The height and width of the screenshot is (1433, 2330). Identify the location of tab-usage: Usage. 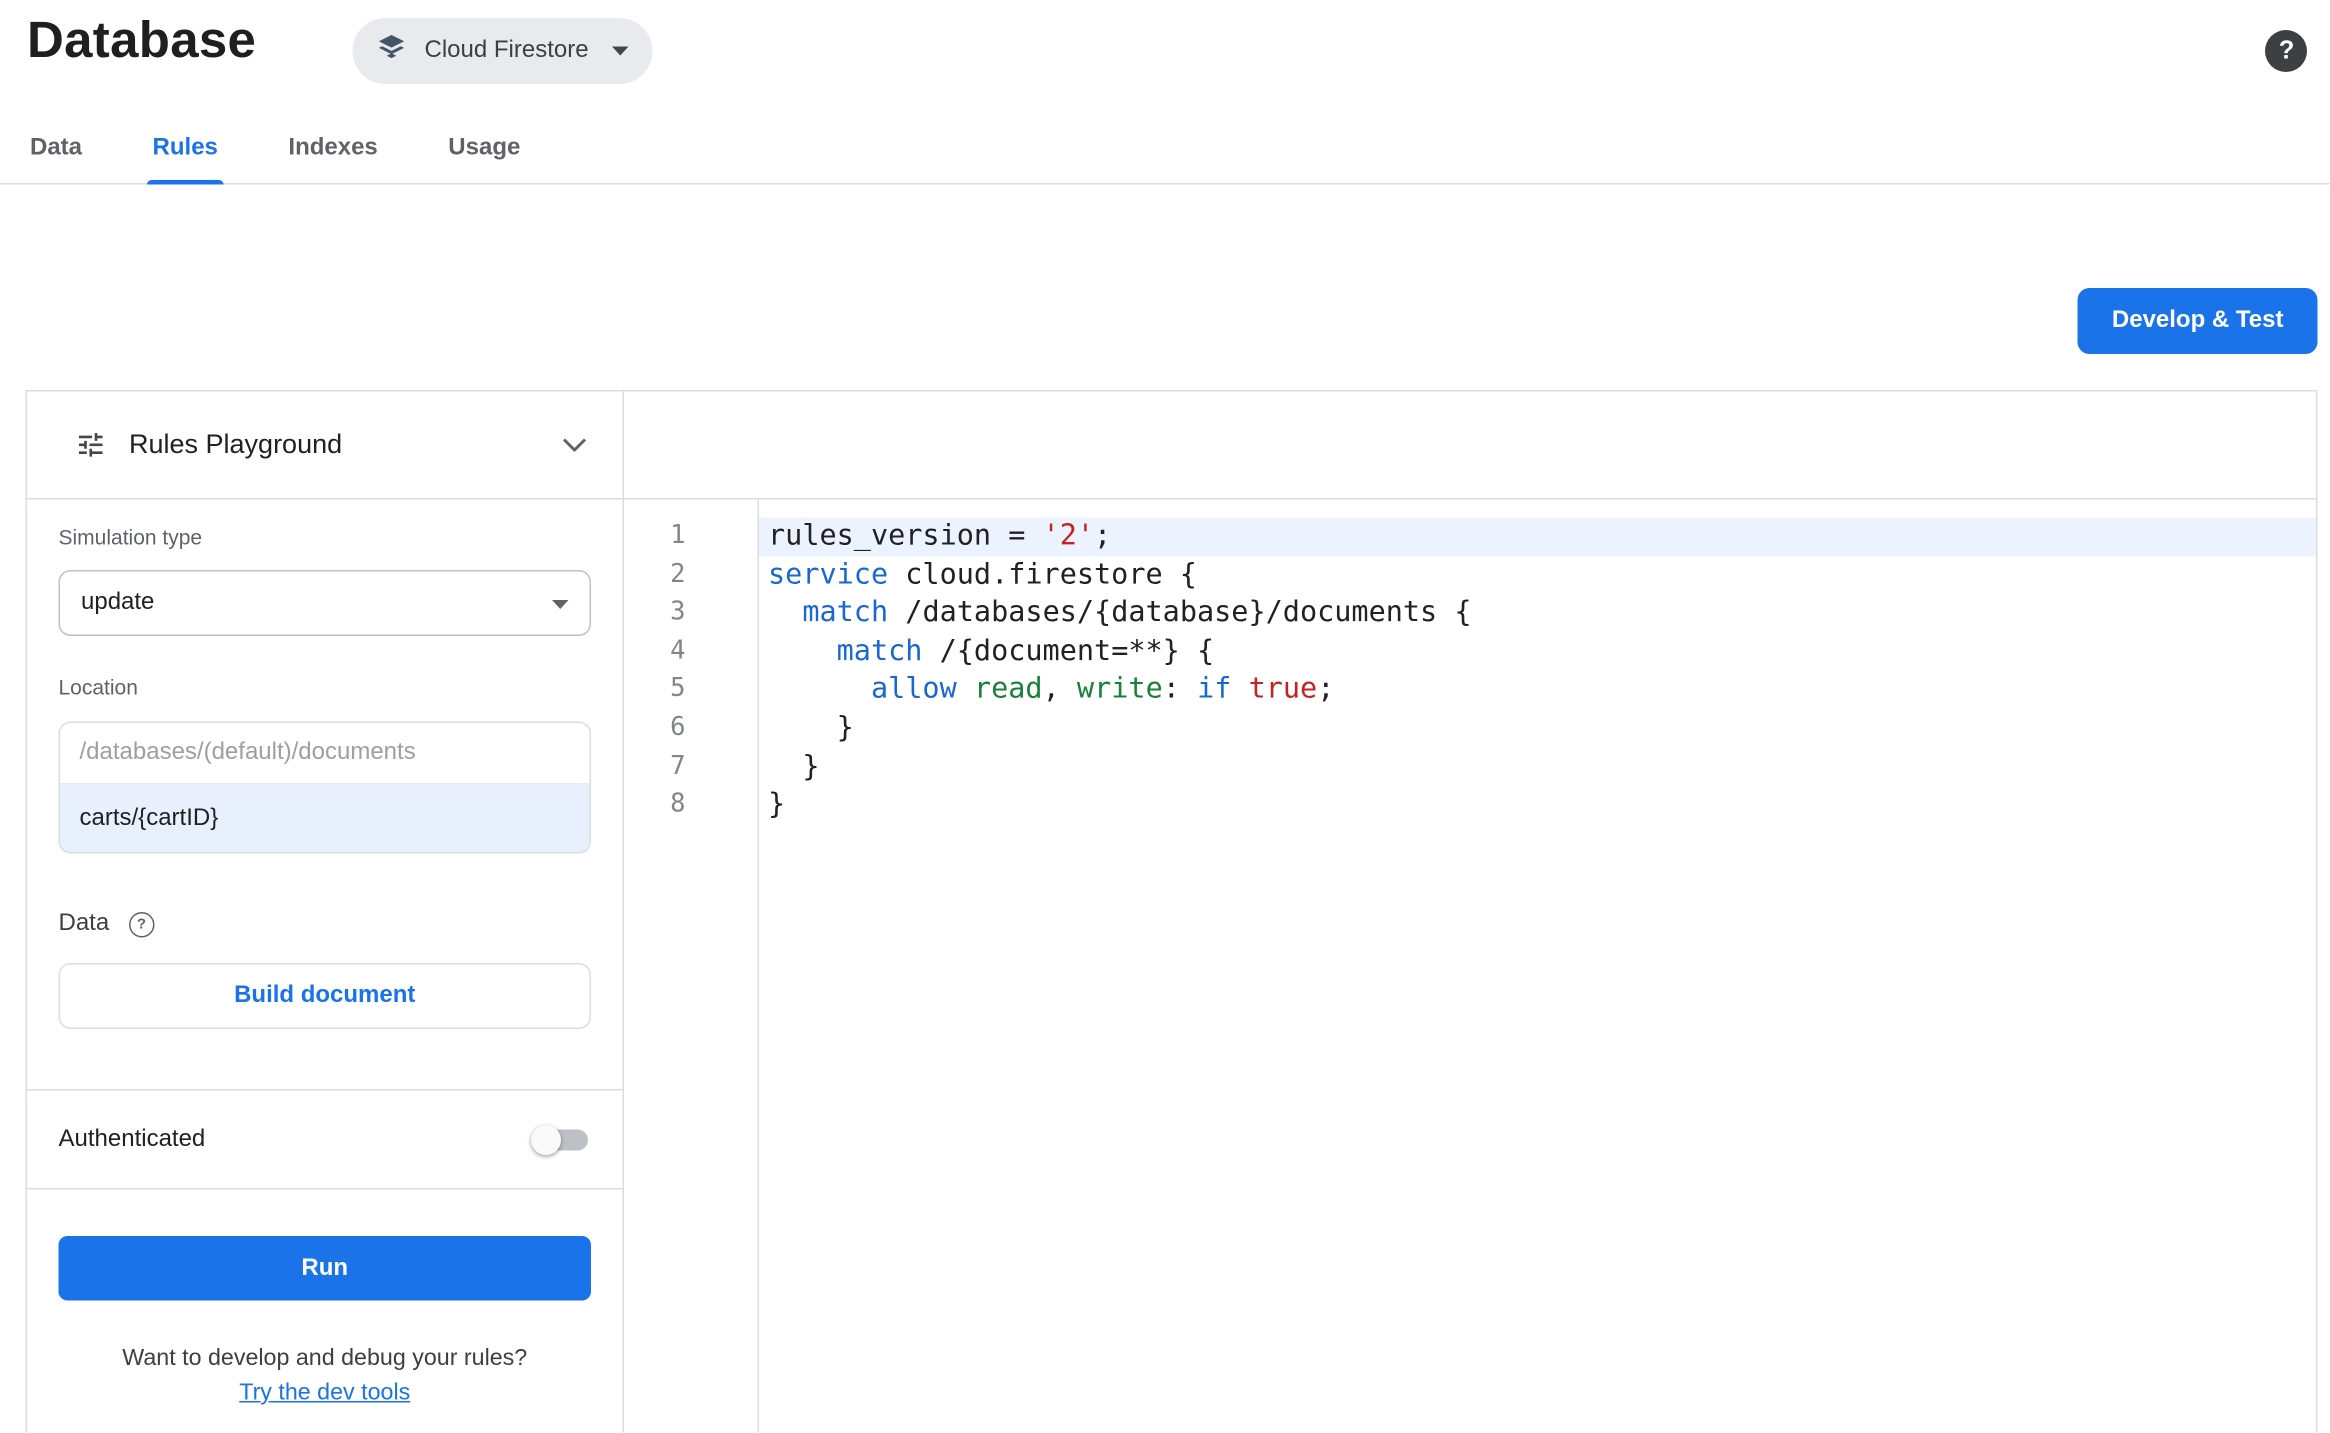
(484, 148).